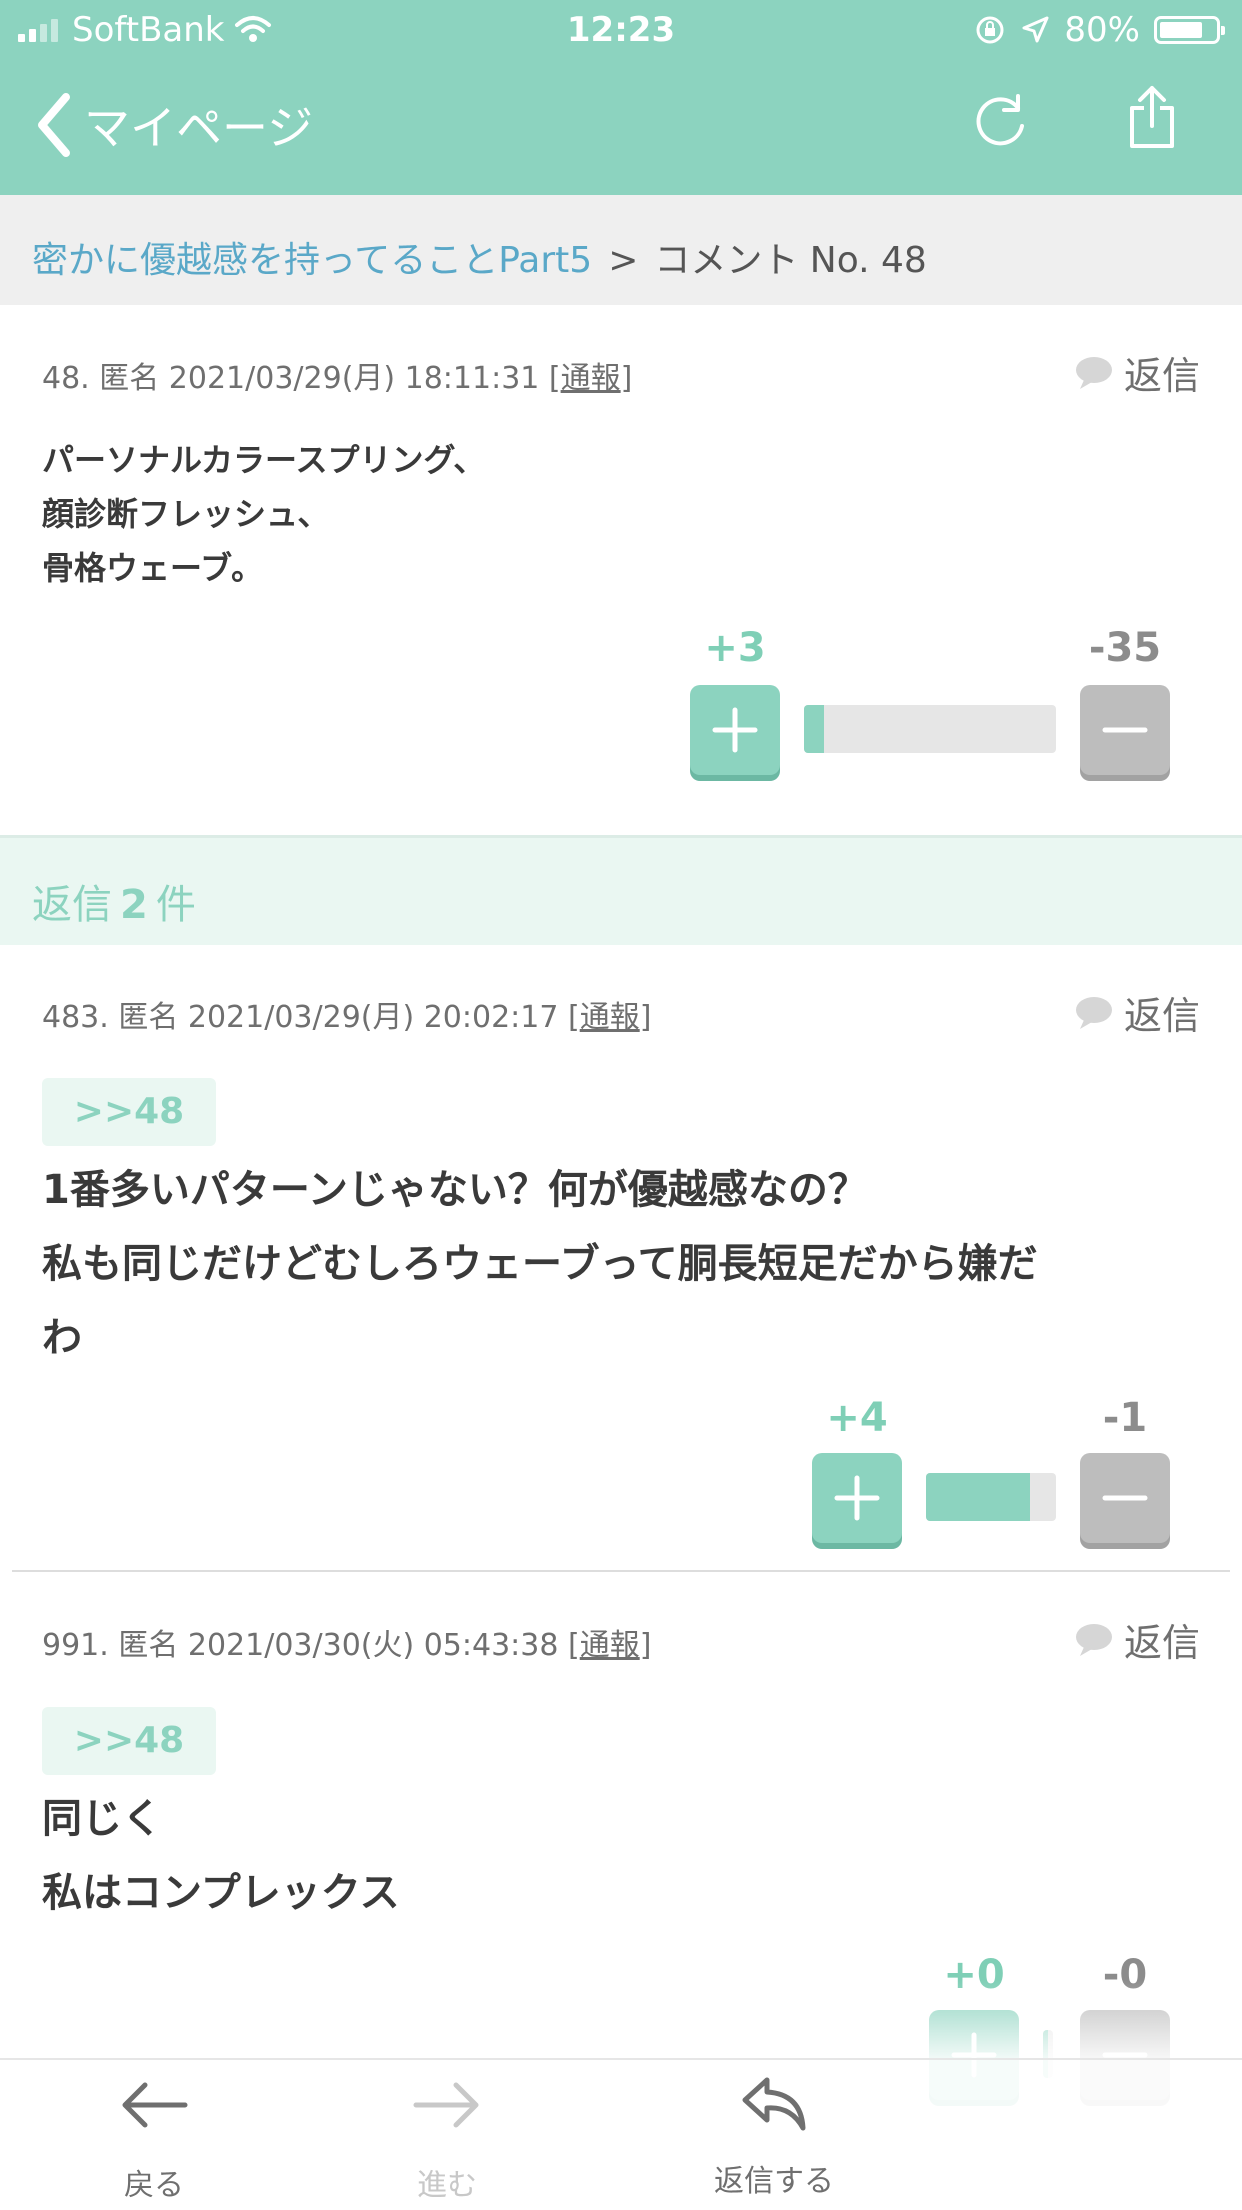 The height and width of the screenshot is (2210, 1242). I want to click on comment-line: 1番多いパターンじゃない？何が優越感なの？, so click(455, 1190).